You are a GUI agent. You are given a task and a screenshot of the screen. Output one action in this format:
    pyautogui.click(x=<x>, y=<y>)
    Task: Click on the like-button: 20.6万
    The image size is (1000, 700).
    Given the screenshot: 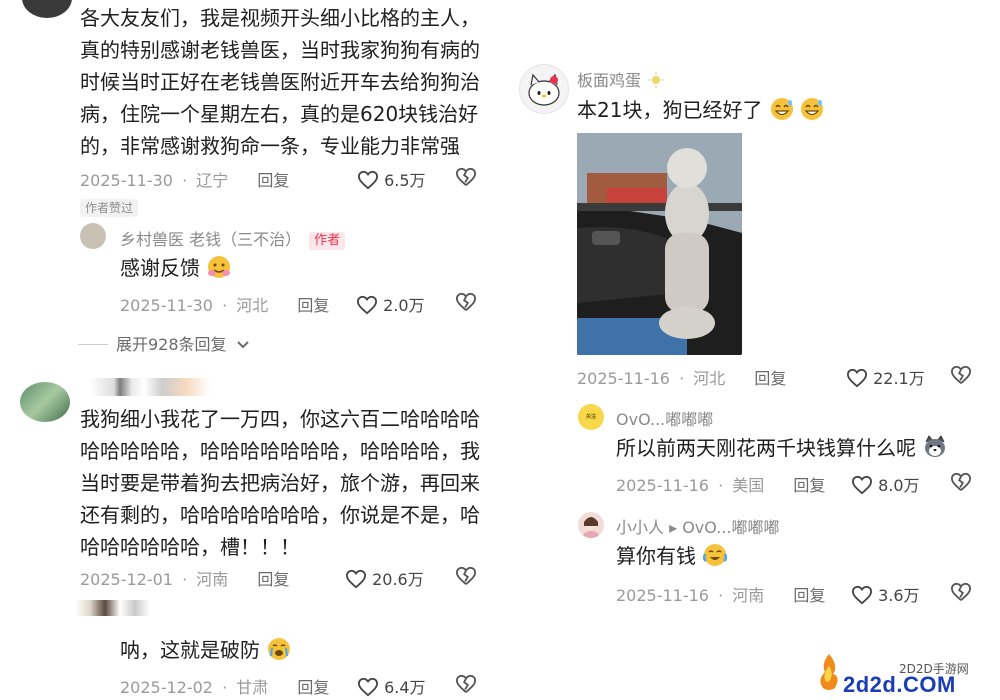 What is the action you would take?
    pyautogui.click(x=384, y=578)
    